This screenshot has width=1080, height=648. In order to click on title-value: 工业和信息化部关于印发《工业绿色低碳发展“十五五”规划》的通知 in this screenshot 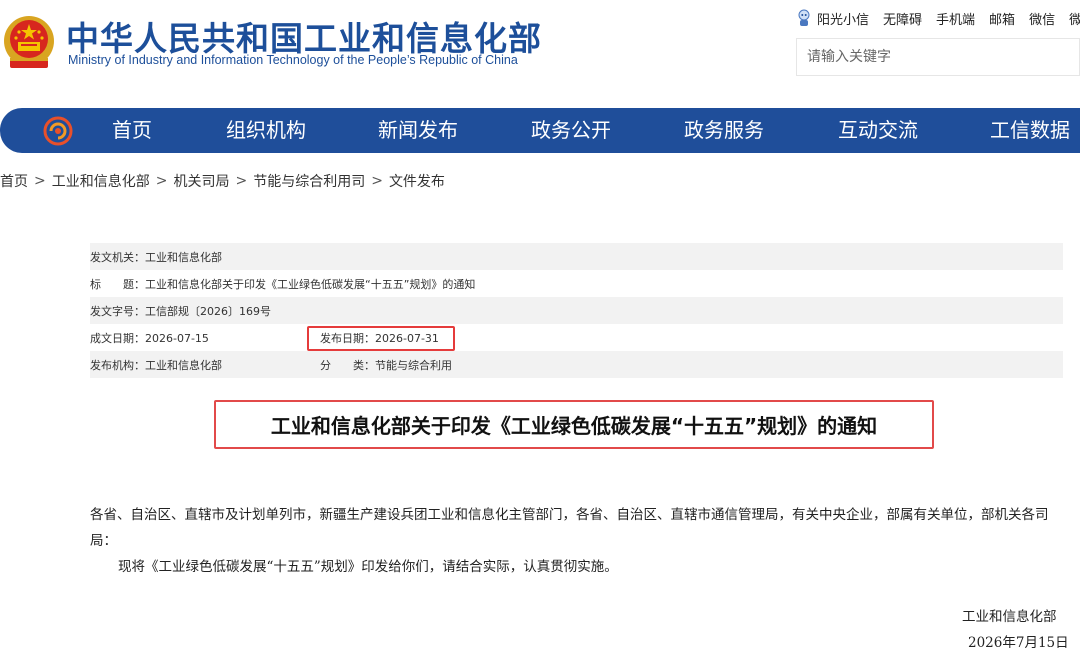, I will do `click(310, 284)`.